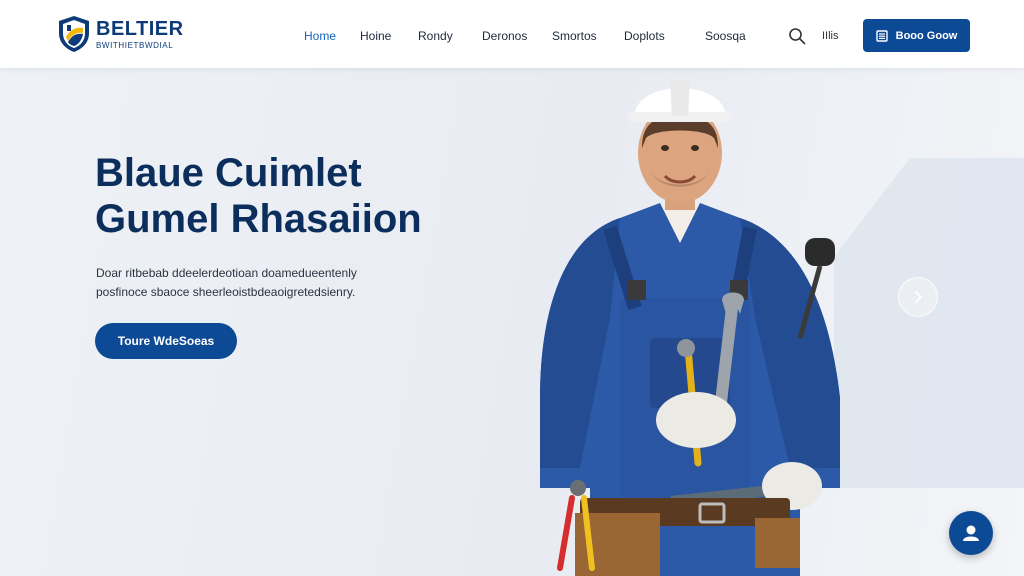  I want to click on hero-title-line1: Blaue Cuimlet, so click(228, 173).